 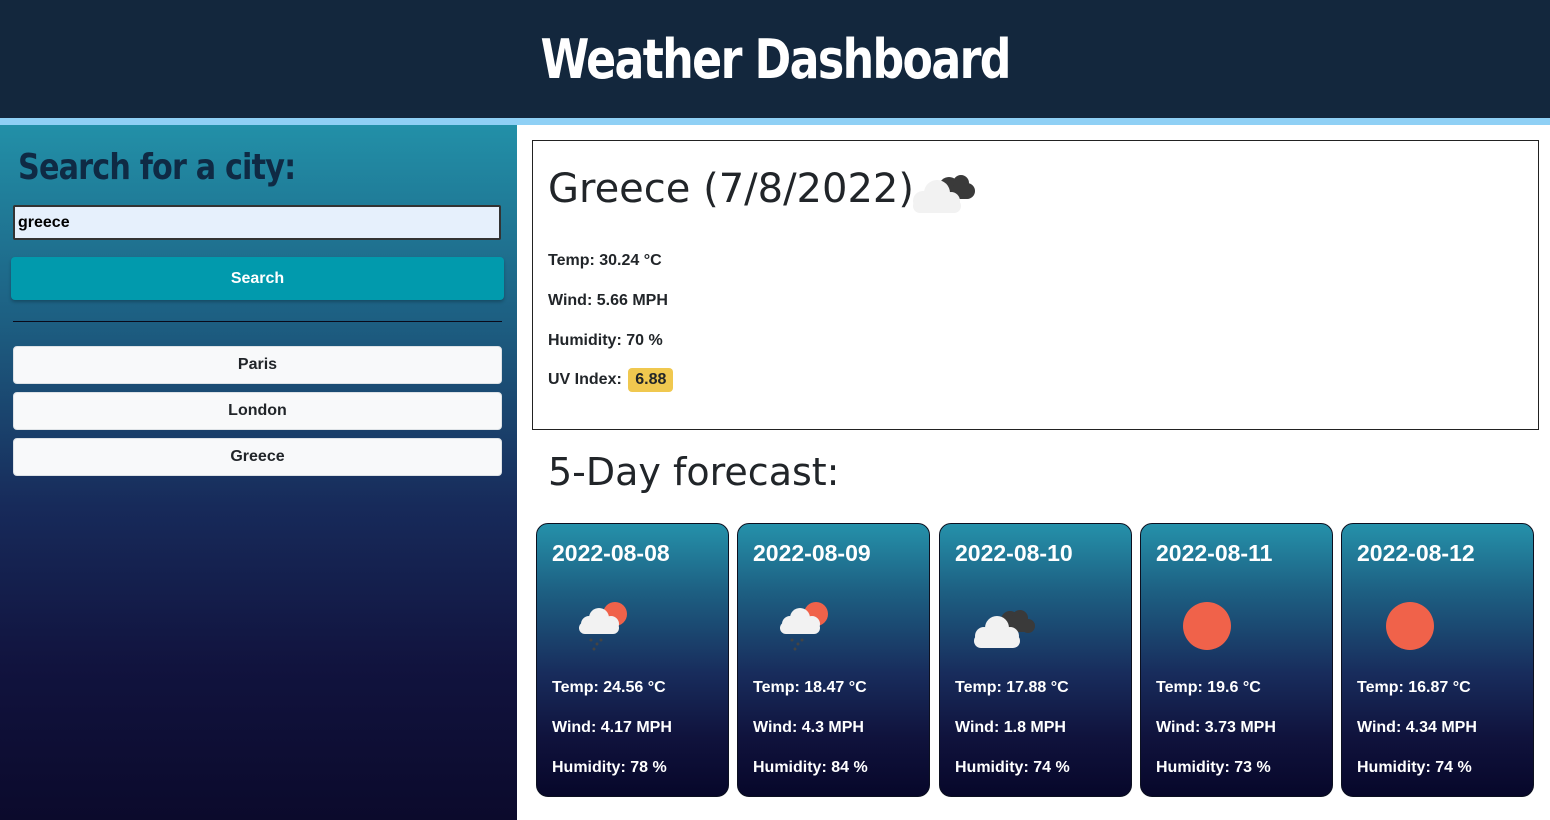 I want to click on forecast-date: 2022-08-10, so click(x=1014, y=553).